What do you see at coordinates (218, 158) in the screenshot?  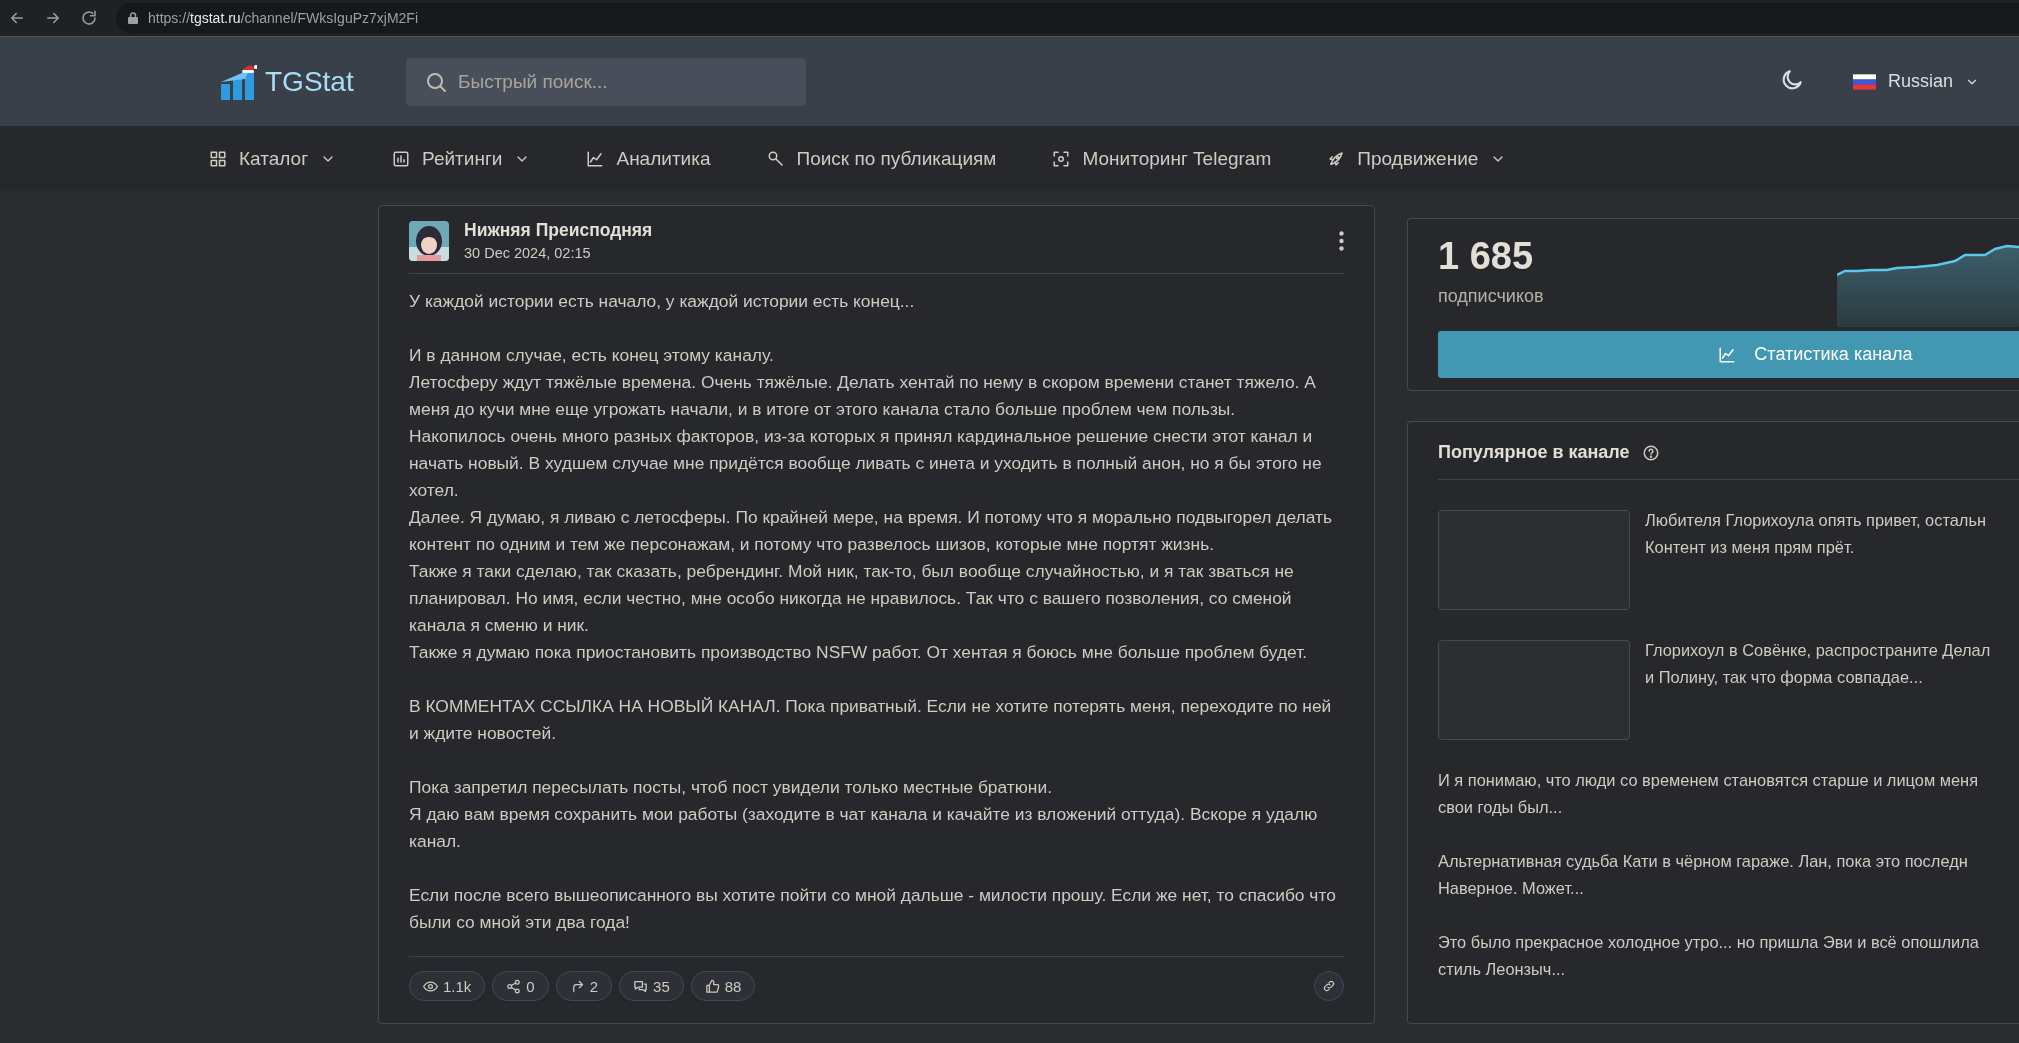 I see `grid-icon` at bounding box center [218, 158].